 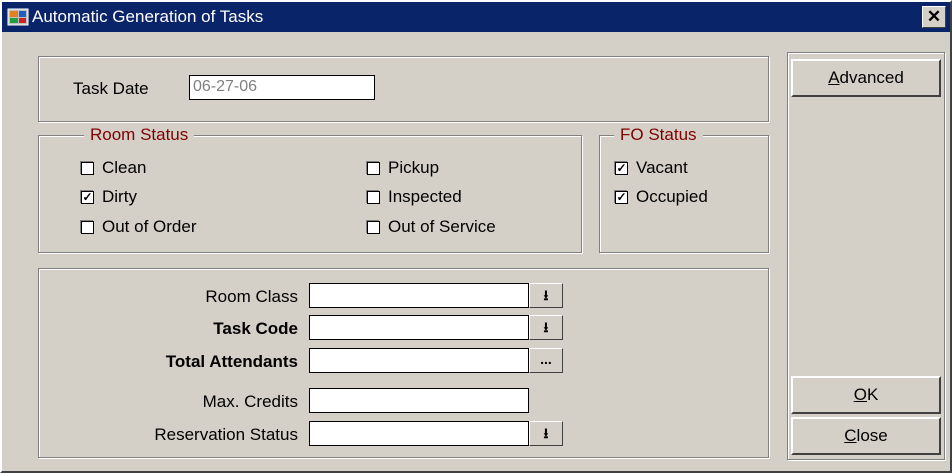 What do you see at coordinates (403, 89) in the screenshot?
I see `task-date-panel: Task Date 06-27-06` at bounding box center [403, 89].